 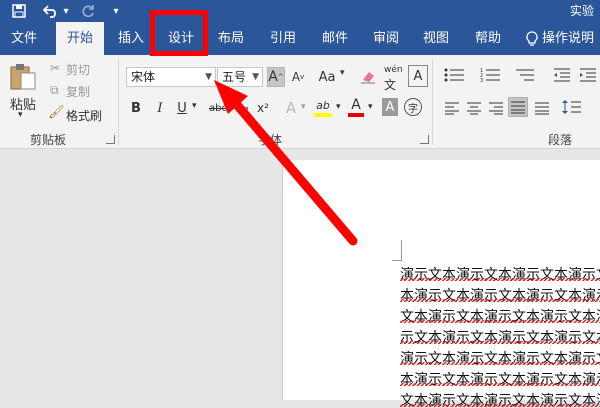 What do you see at coordinates (286, 163) in the screenshot?
I see `red-arrow-annotation` at bounding box center [286, 163].